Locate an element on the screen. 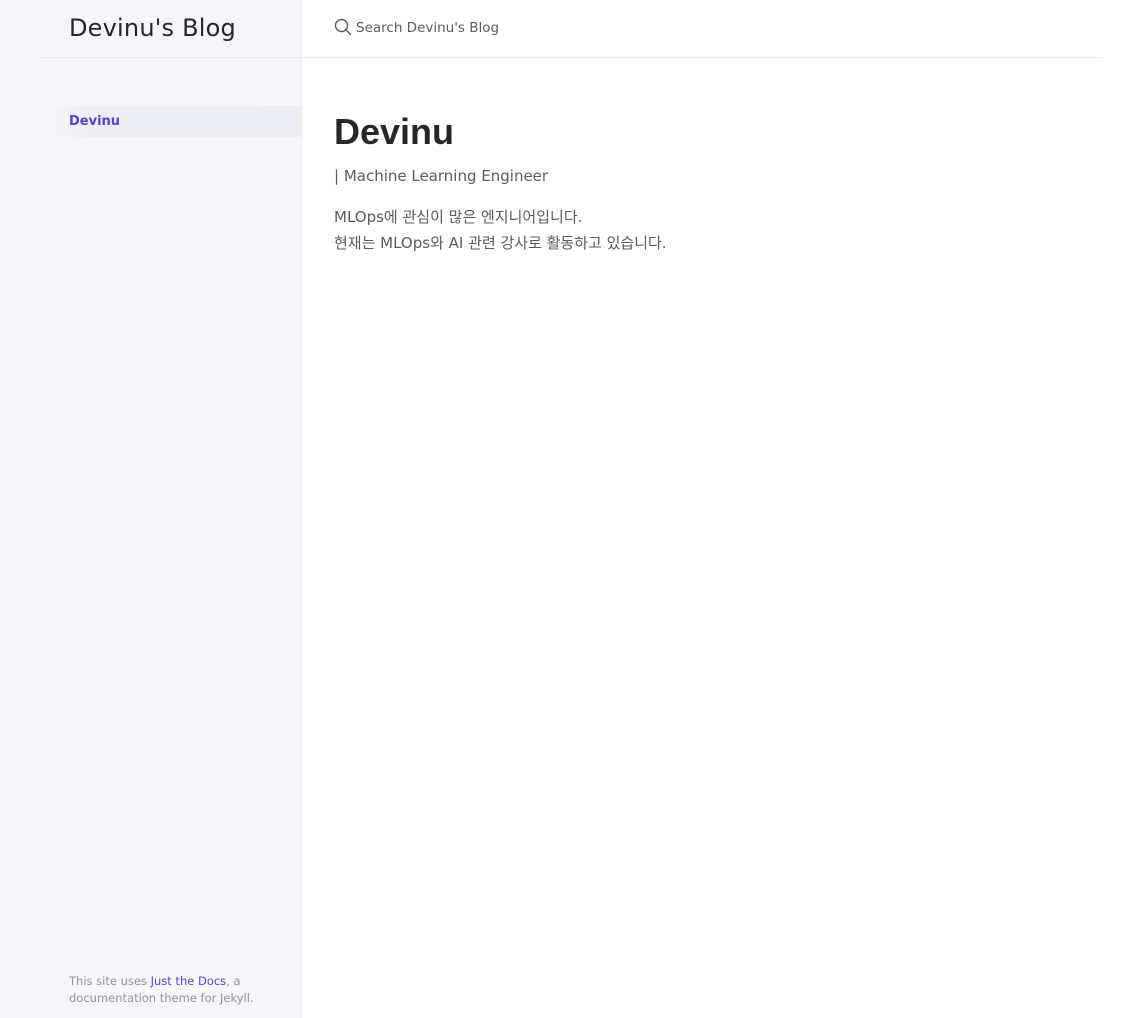 This screenshot has height=1018, width=1141. search-bar is located at coordinates (534, 29).